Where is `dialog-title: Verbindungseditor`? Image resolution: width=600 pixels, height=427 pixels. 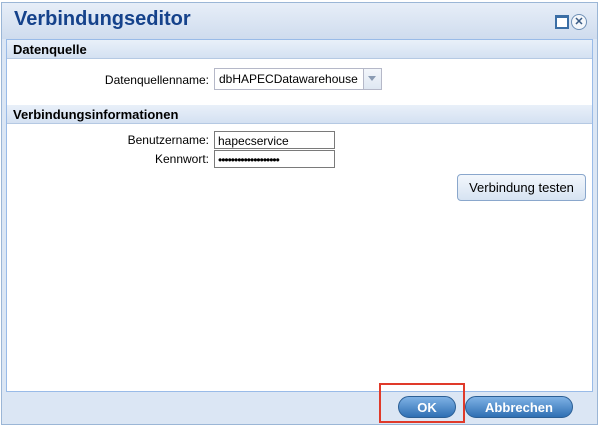
dialog-title: Verbindungseditor is located at coordinates (102, 19).